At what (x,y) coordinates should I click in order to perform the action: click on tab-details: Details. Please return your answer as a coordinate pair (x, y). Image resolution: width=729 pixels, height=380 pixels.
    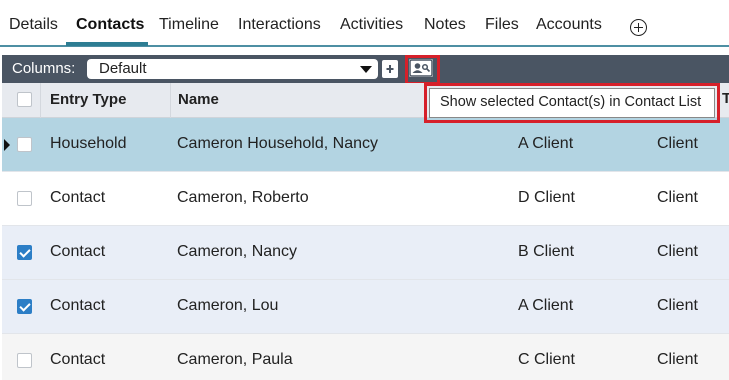
    Looking at the image, I should click on (33, 25).